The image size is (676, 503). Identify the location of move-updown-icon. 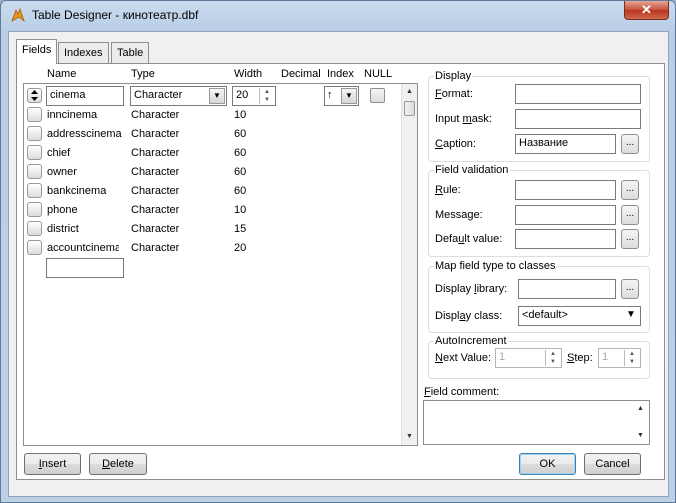
(34, 95).